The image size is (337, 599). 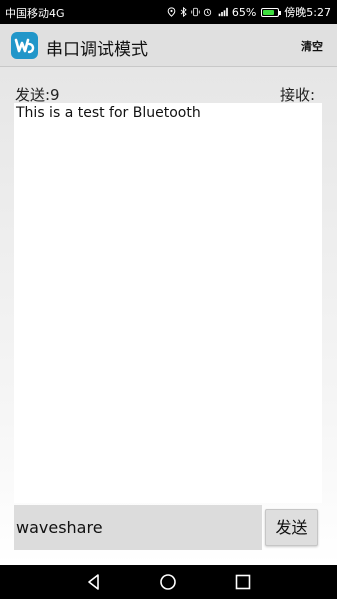 I want to click on send-count-label: 发送:9, so click(x=37, y=95).